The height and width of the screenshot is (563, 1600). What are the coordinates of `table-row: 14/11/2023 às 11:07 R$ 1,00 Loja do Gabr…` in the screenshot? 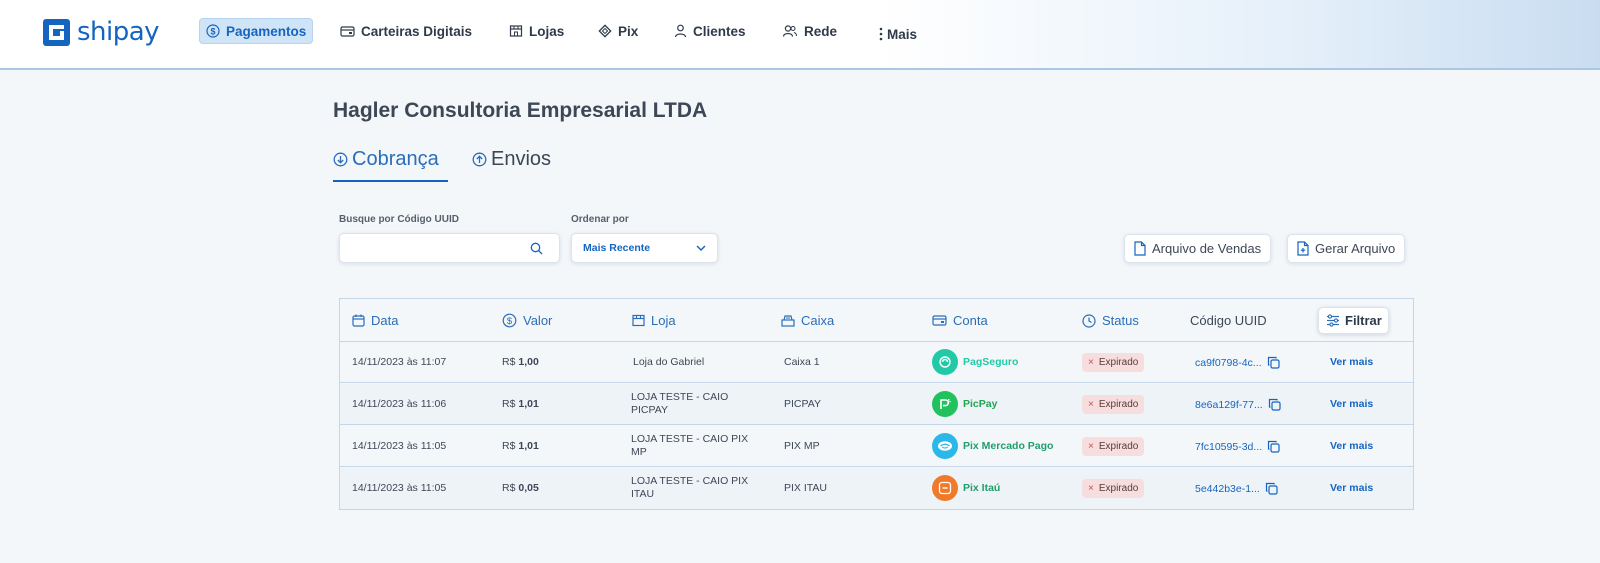 It's located at (876, 362).